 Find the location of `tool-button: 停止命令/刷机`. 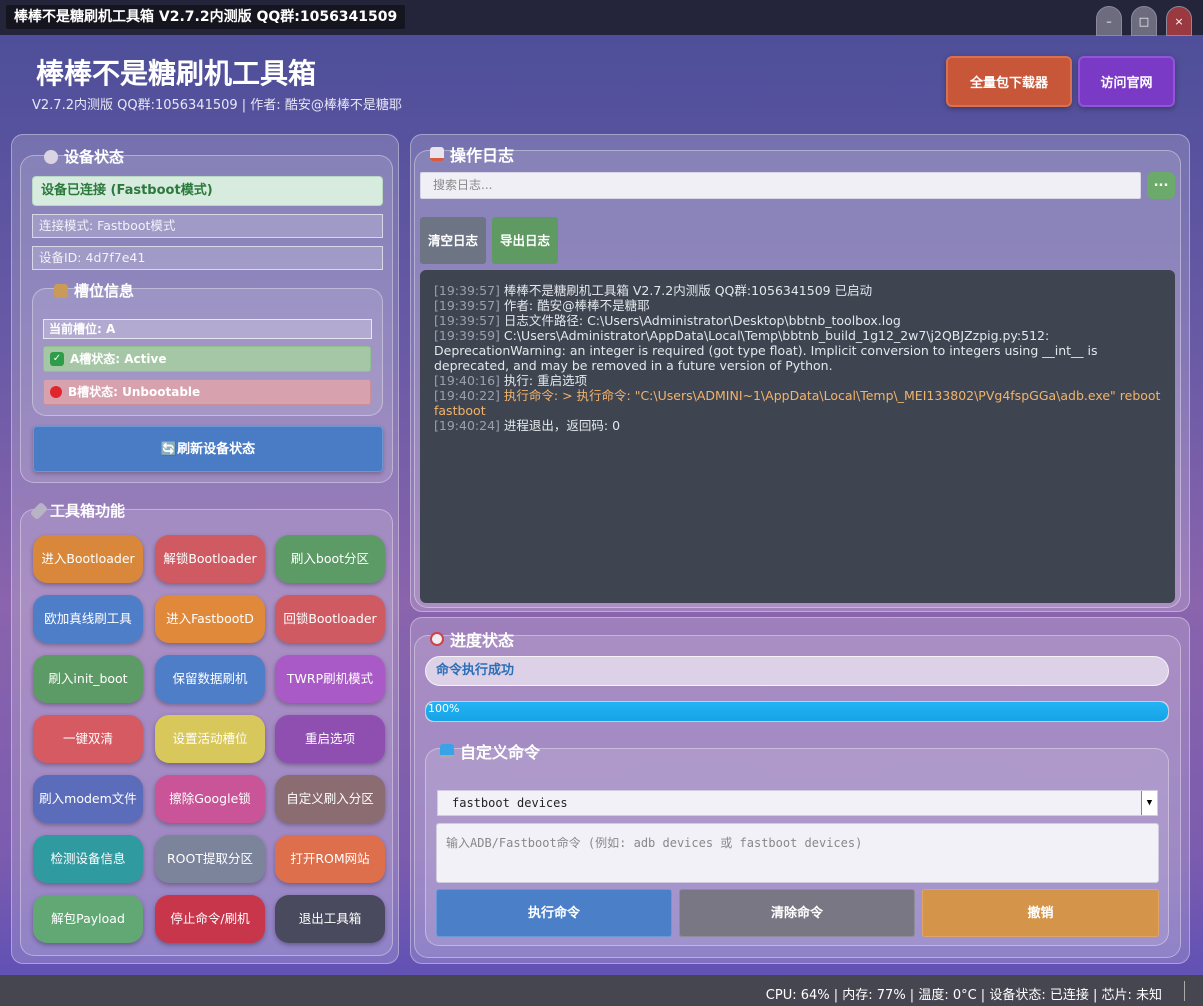

tool-button: 停止命令/刷机 is located at coordinates (210, 919).